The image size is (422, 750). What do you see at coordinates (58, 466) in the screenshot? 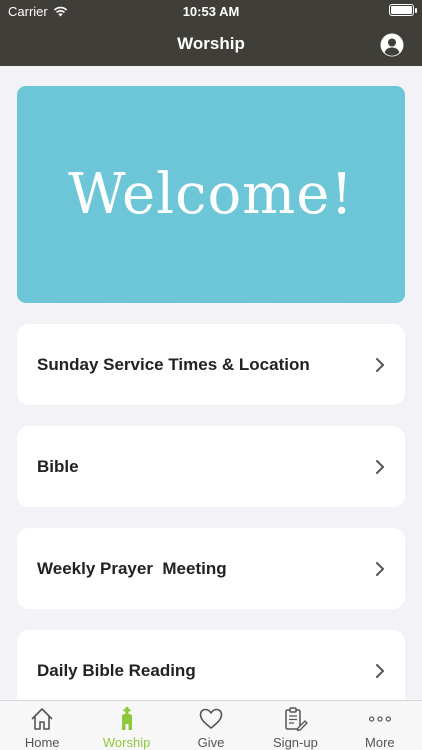
I see `list-item-label: Bible` at bounding box center [58, 466].